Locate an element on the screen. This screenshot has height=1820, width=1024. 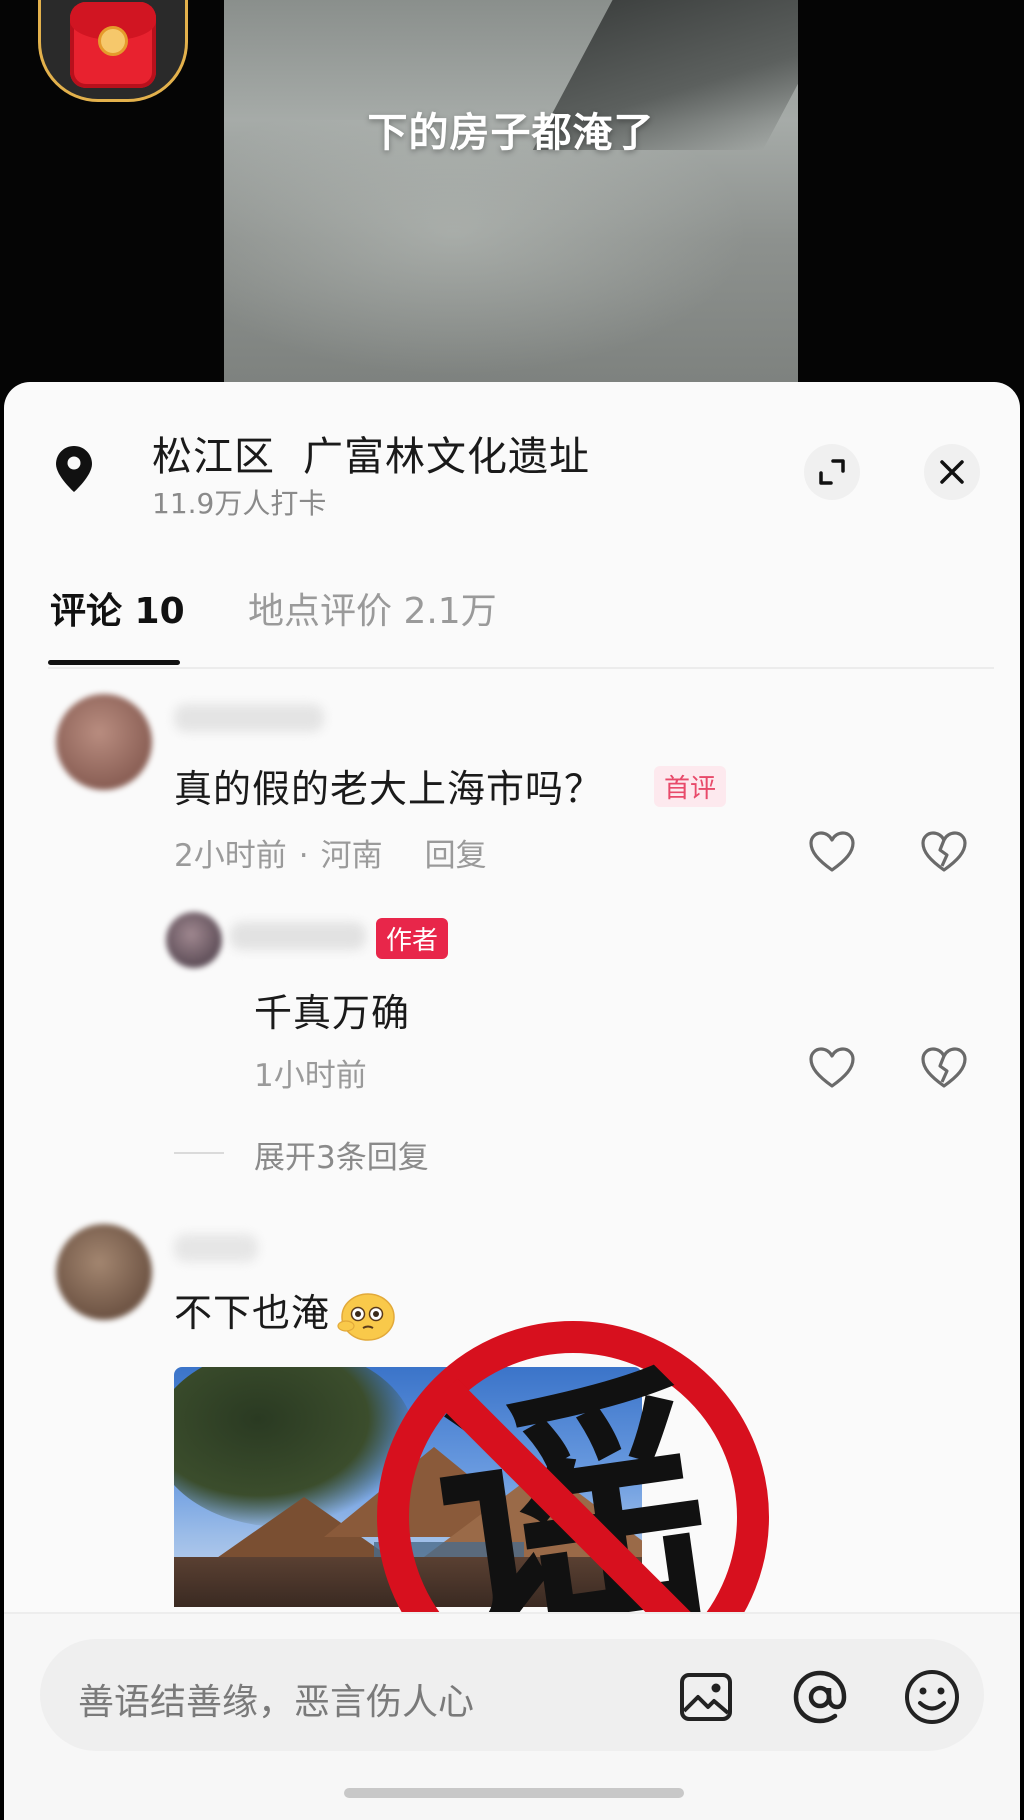
expand-icon is located at coordinates (832, 472).